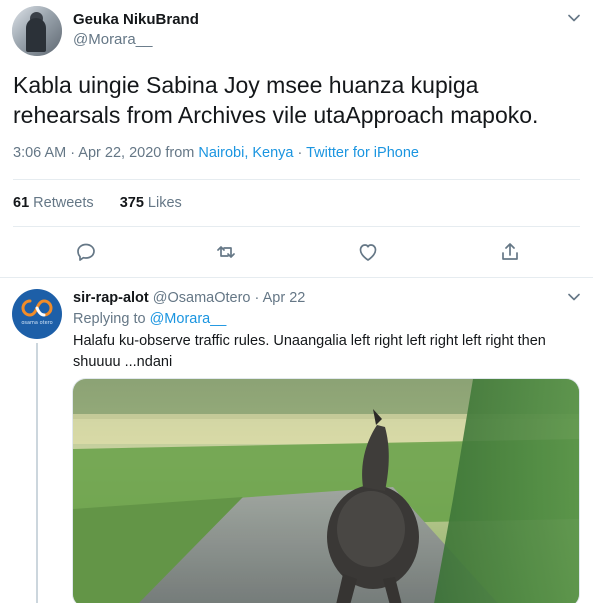 This screenshot has width=593, height=603. Describe the element at coordinates (226, 252) in the screenshot. I see `retweet-icon` at that location.